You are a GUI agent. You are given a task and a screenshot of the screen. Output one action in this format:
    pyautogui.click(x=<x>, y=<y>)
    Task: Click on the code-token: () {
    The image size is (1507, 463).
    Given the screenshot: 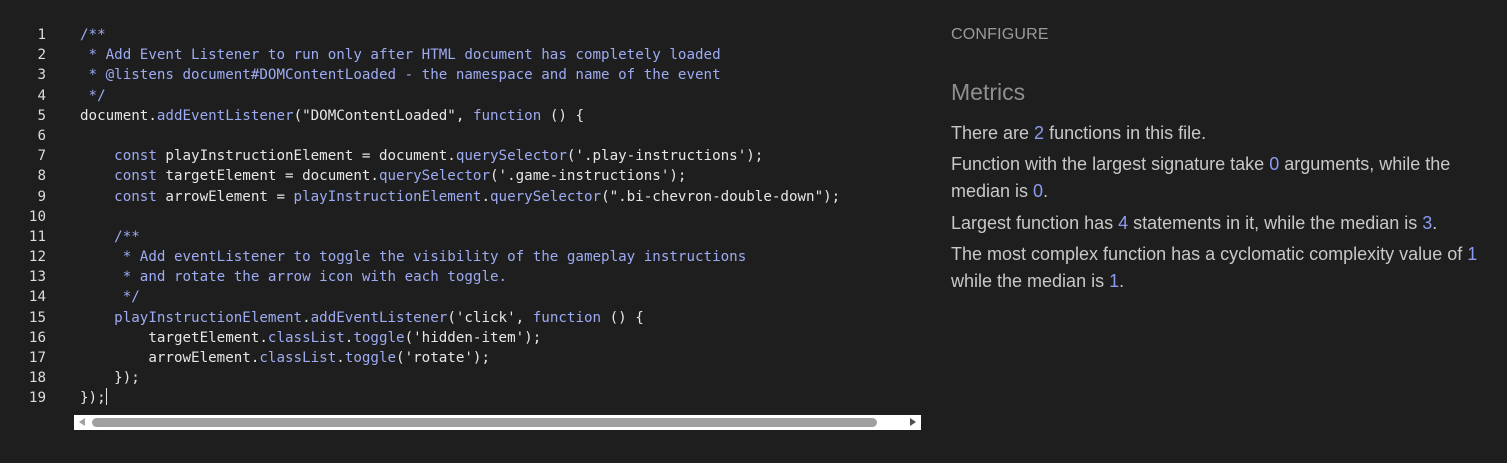 What is the action you would take?
    pyautogui.click(x=622, y=317)
    